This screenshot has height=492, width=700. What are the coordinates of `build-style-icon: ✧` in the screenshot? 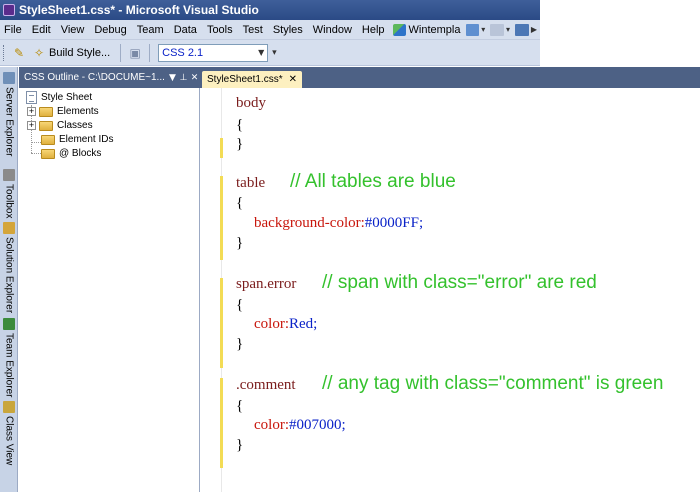 It's located at (39, 52).